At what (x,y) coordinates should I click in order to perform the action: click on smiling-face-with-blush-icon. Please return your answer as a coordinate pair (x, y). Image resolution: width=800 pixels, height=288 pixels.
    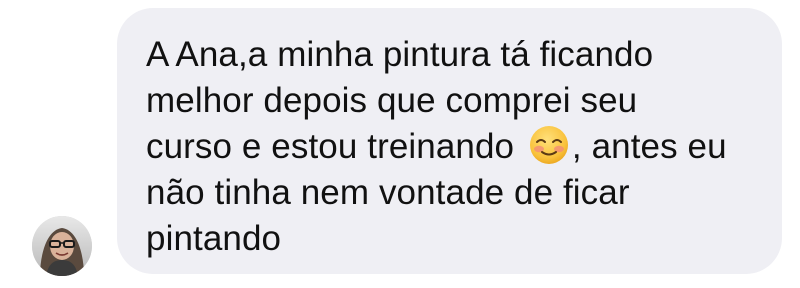
    Looking at the image, I should click on (549, 145).